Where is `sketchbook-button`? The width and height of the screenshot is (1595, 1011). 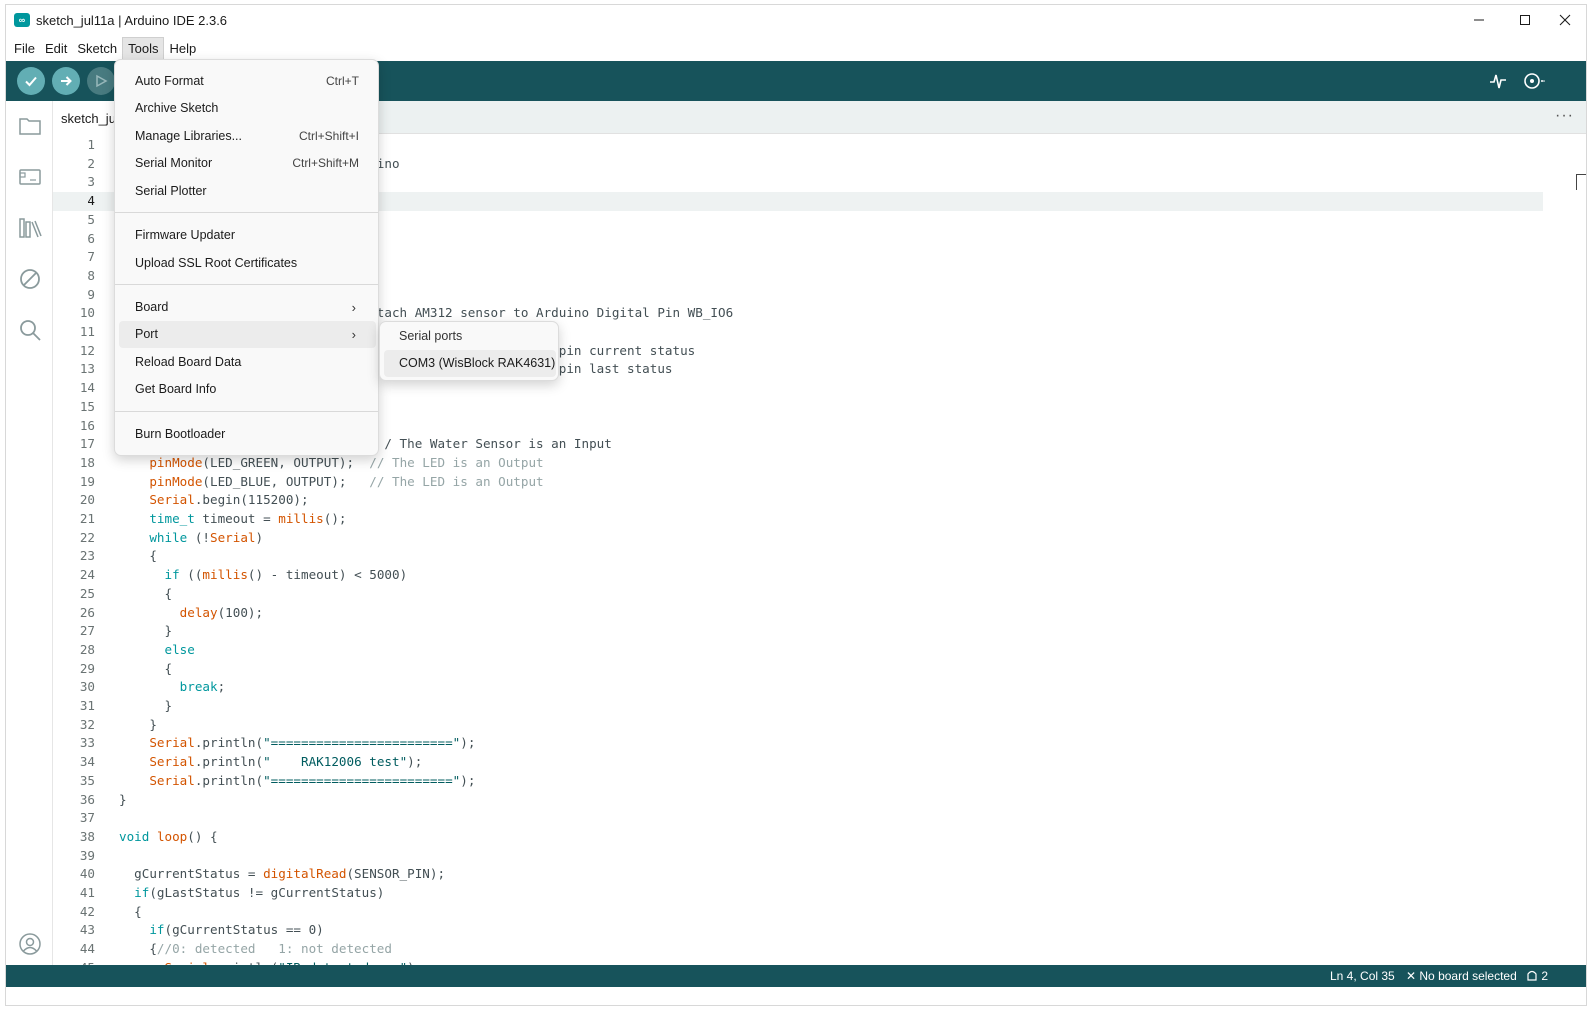
sketchbook-button is located at coordinates (30, 126).